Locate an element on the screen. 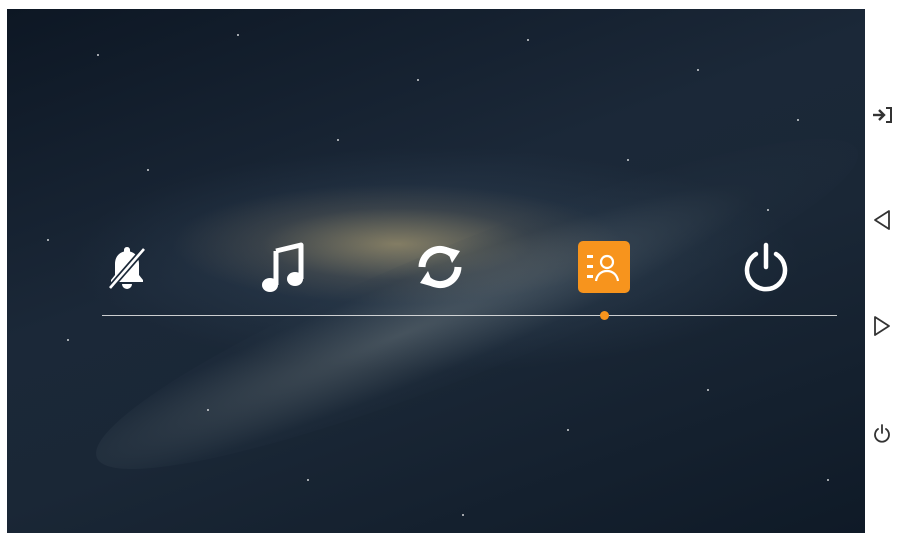 The image size is (899, 534). next-button is located at coordinates (882, 326).